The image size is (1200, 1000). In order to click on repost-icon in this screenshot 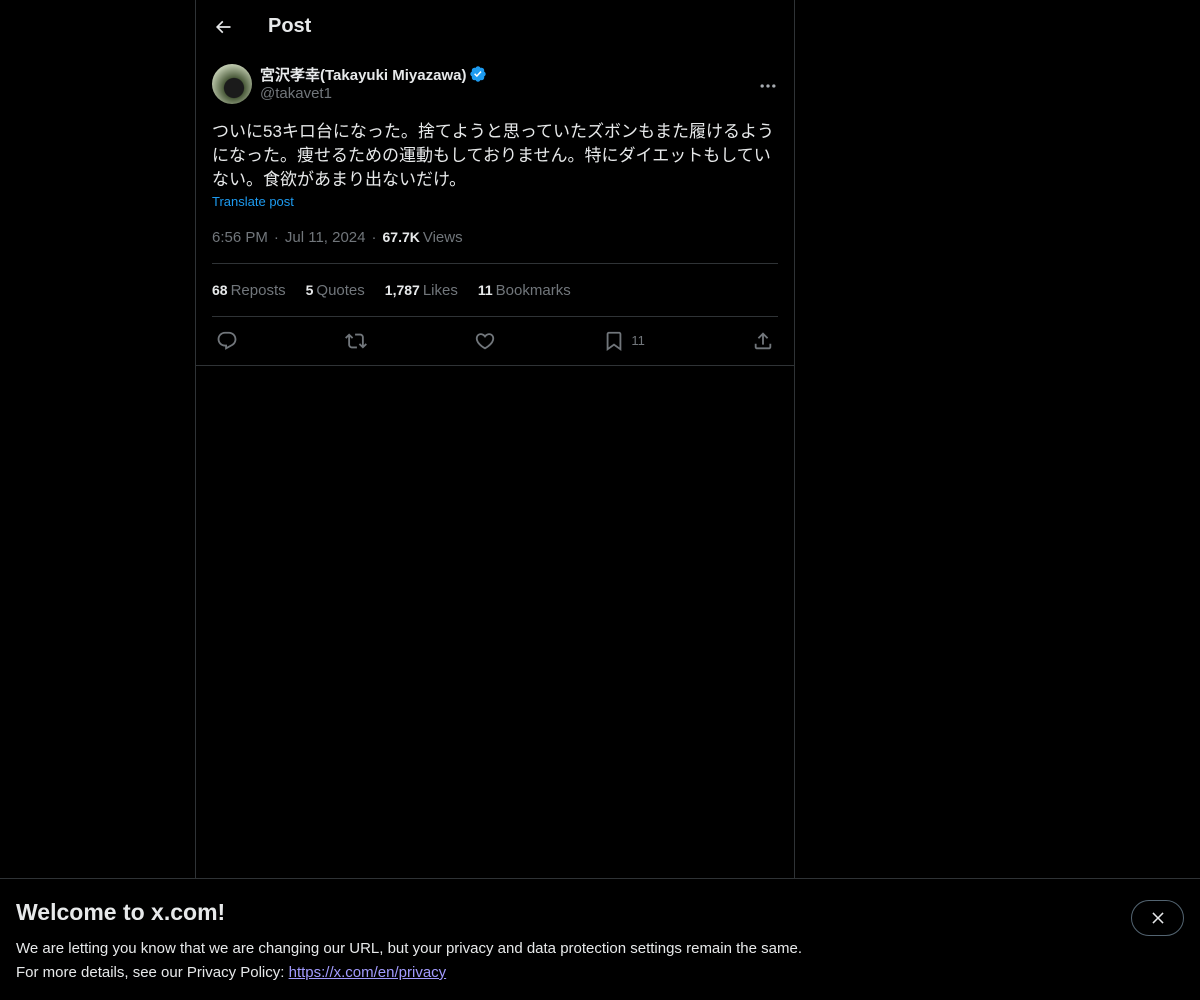, I will do `click(356, 340)`.